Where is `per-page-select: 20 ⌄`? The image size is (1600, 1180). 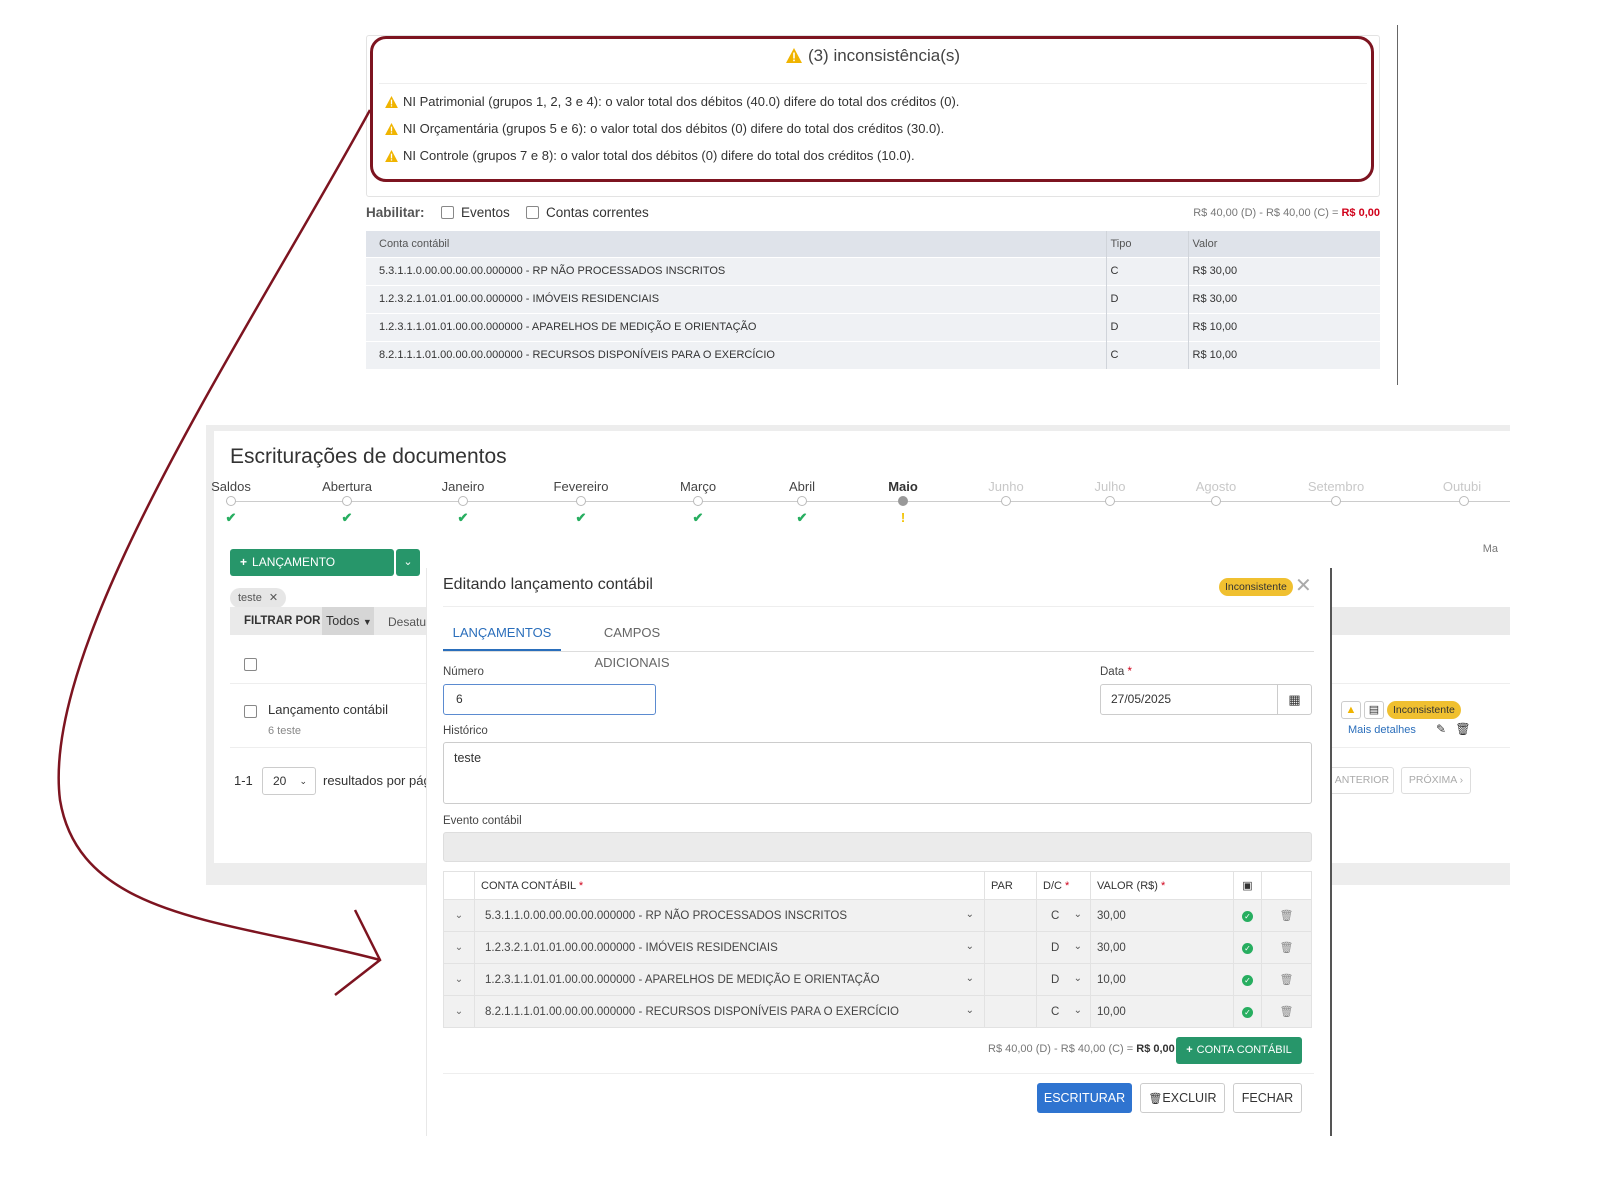
per-page-select: 20 ⌄ is located at coordinates (289, 781).